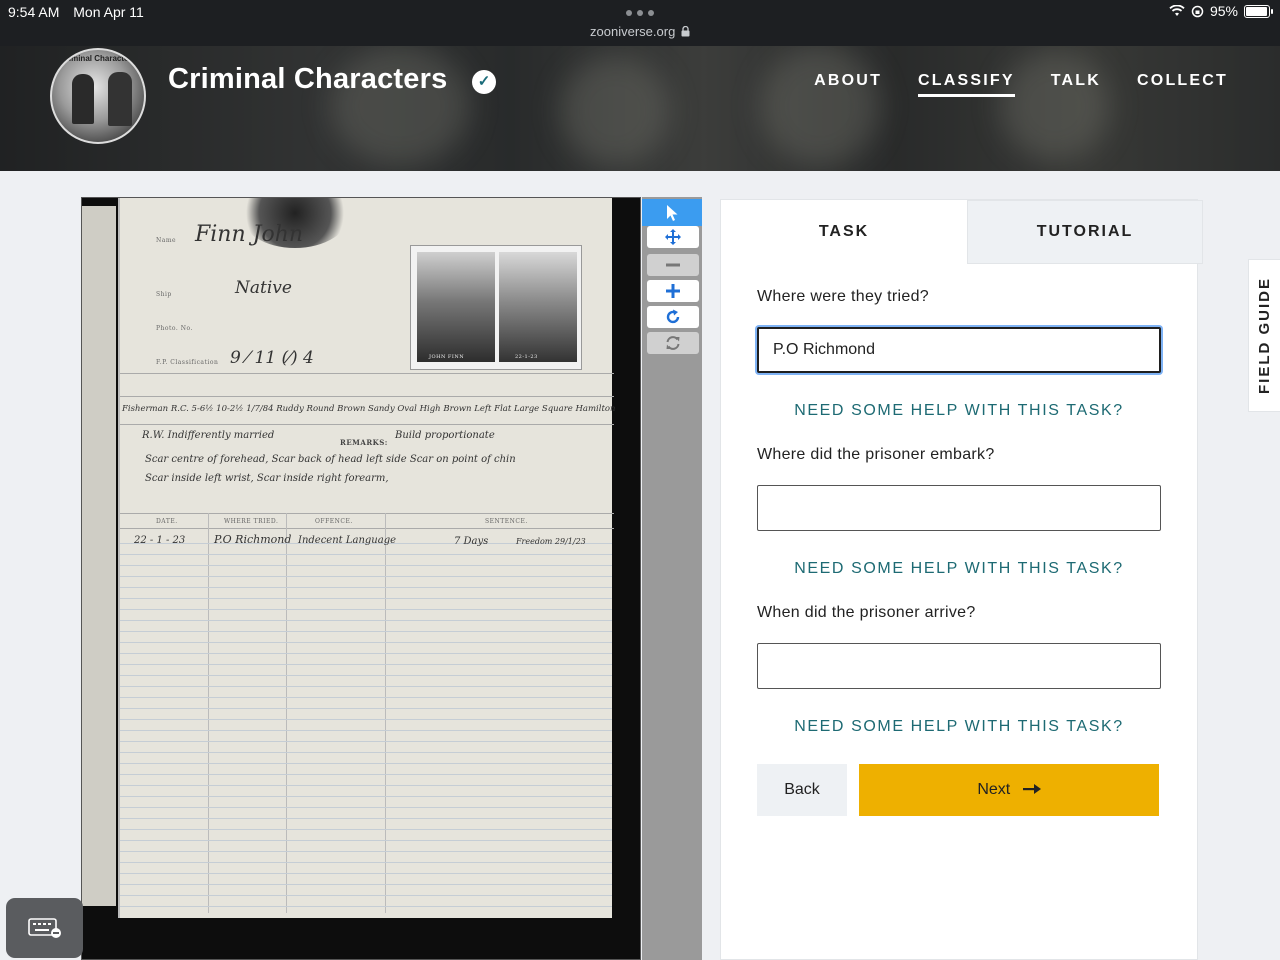  What do you see at coordinates (1197, 11) in the screenshot?
I see `rotation-lock-icon` at bounding box center [1197, 11].